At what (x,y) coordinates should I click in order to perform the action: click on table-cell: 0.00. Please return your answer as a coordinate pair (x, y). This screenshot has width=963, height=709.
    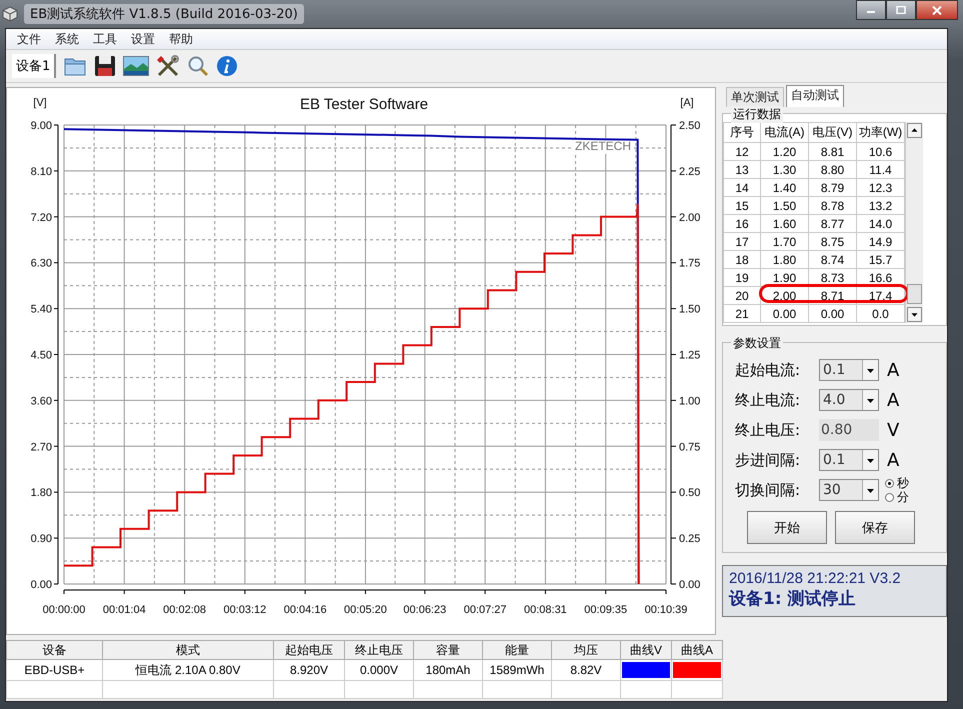
    Looking at the image, I should click on (784, 313).